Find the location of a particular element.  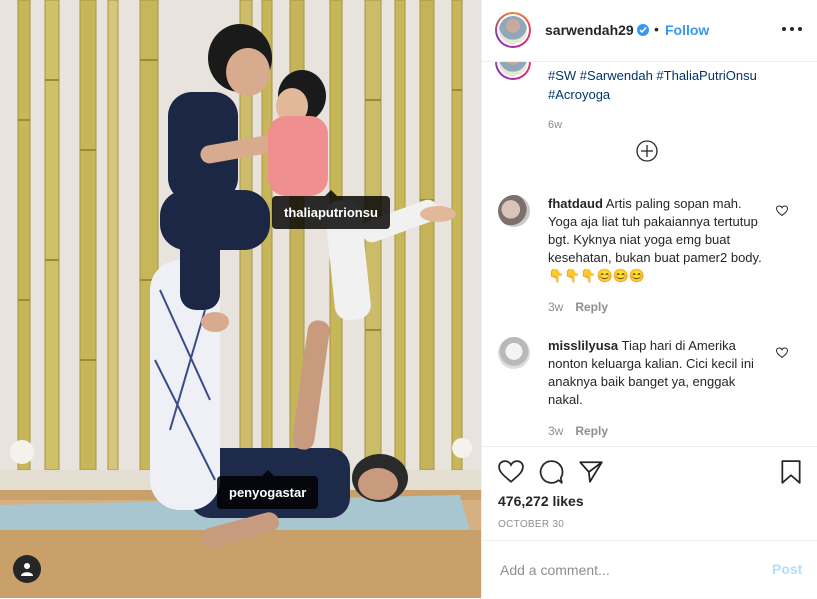

post-header: sarwendah29 • Follow is located at coordinates (649, 31).